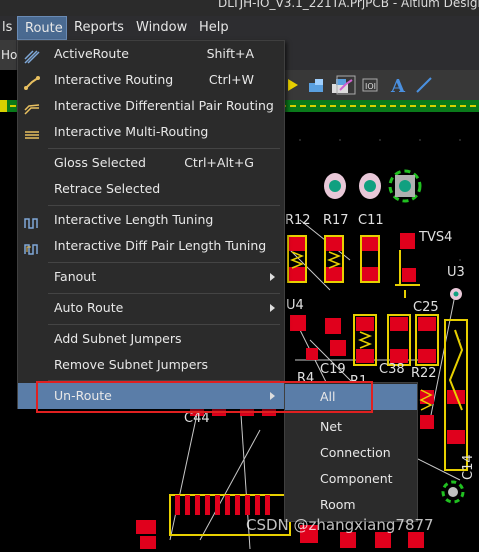 The image size is (479, 552). I want to click on menu-item-diff-pair-routing: Interactive Differential Pair Routing, so click(151, 106).